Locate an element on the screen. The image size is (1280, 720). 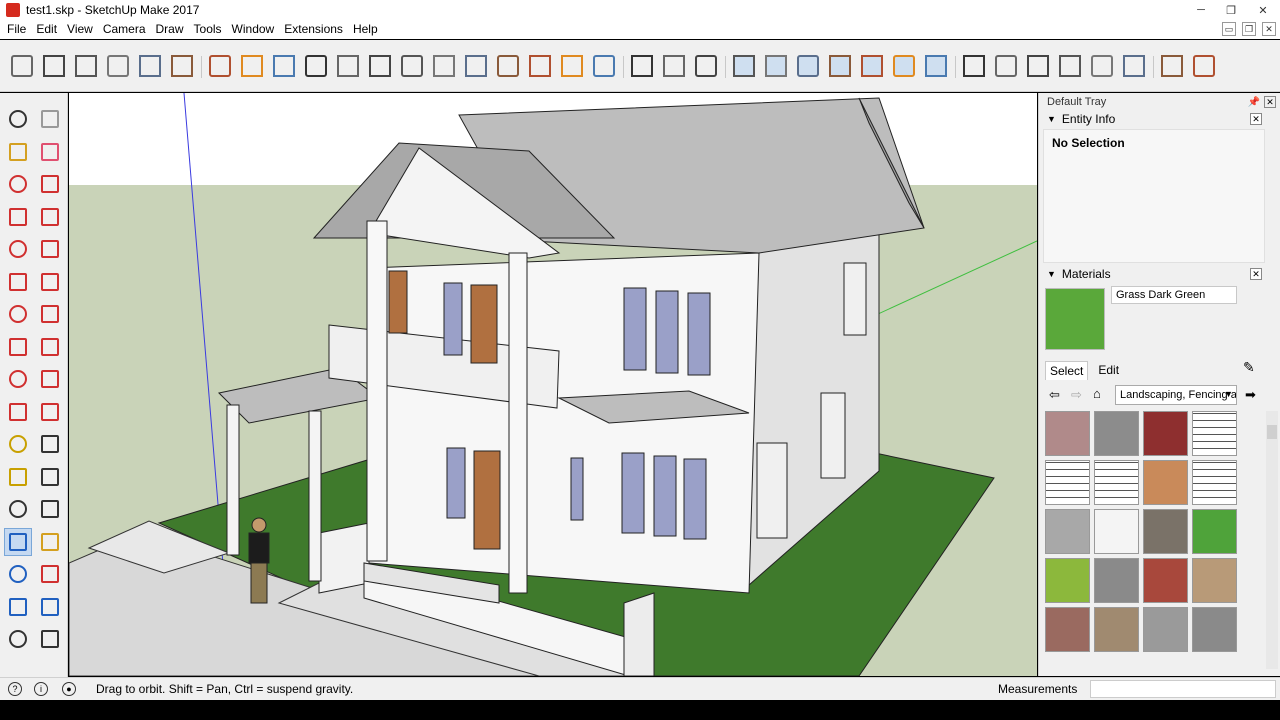
zoom-extents-icon is located at coordinates (18, 607).